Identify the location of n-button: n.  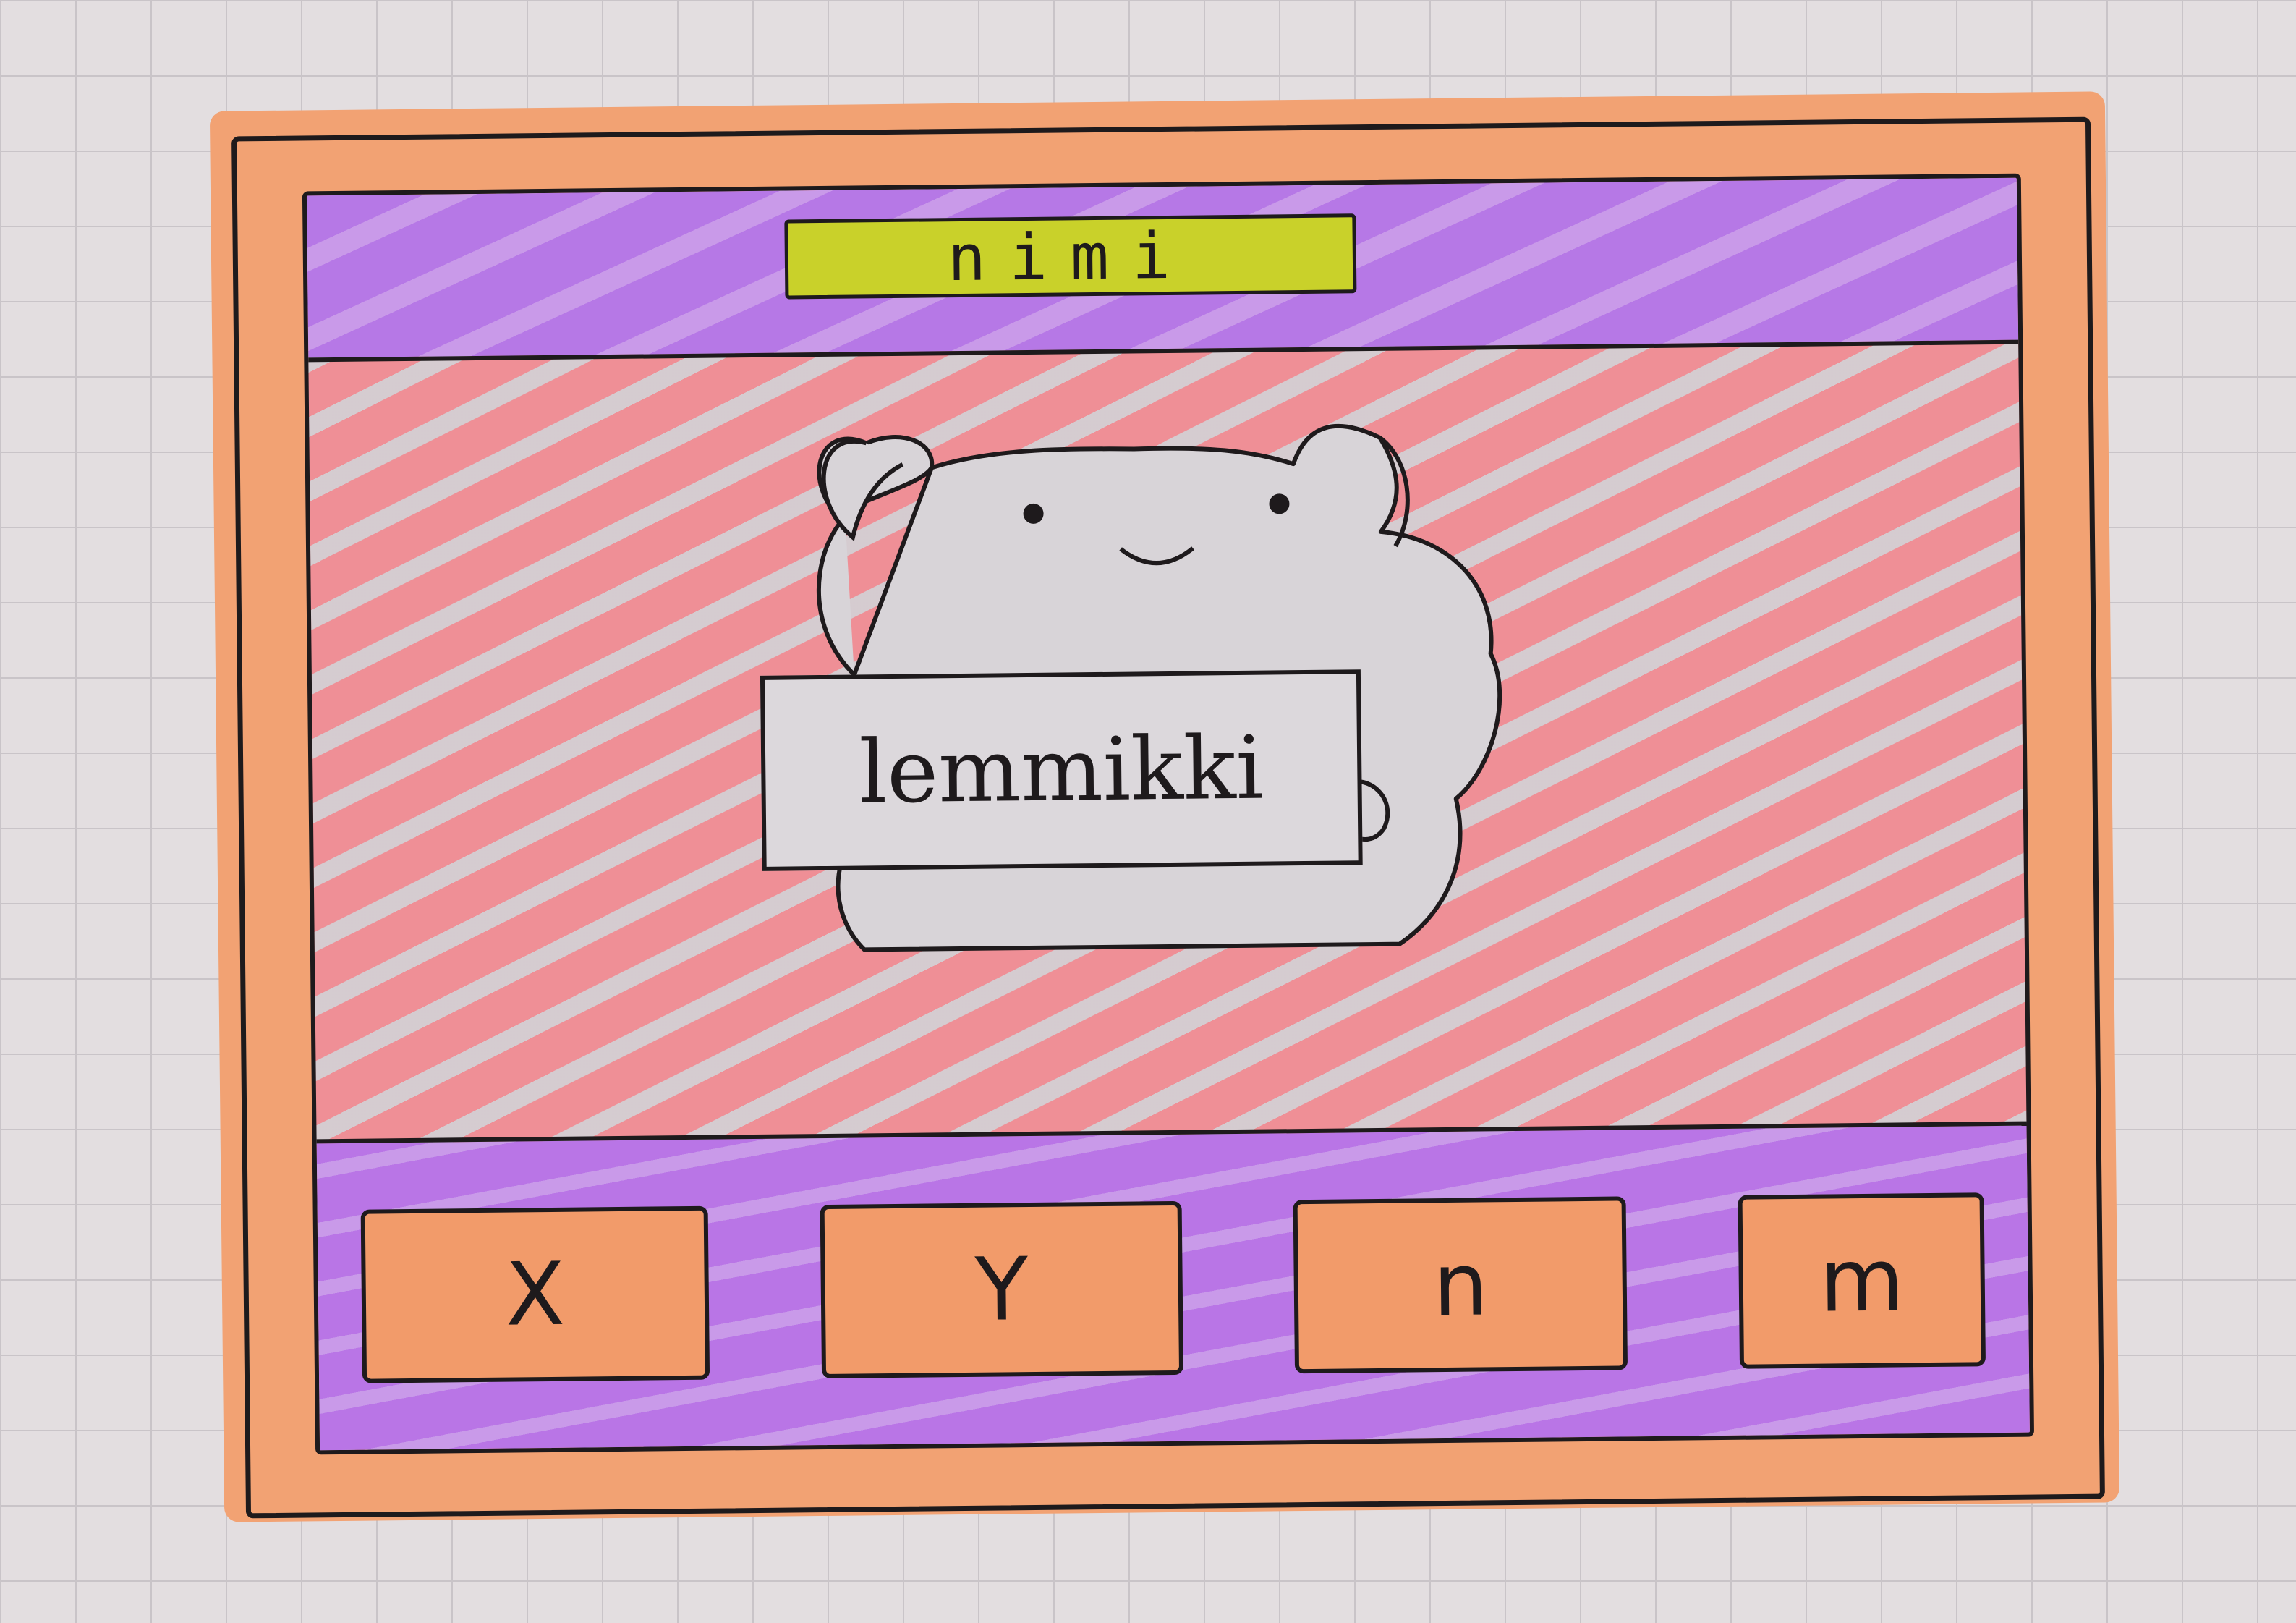
(1460, 1285).